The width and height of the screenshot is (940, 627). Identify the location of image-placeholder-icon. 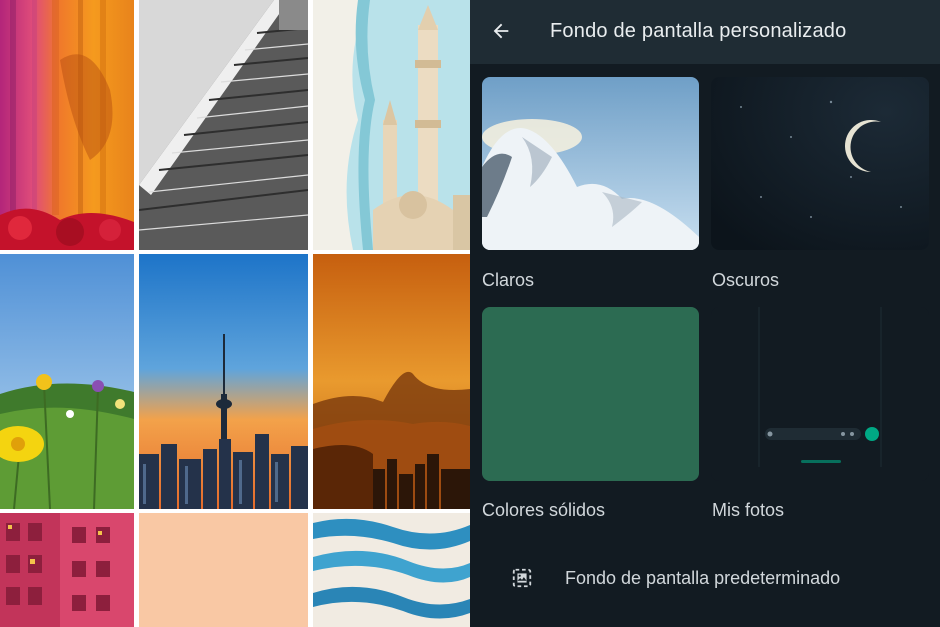
(522, 578).